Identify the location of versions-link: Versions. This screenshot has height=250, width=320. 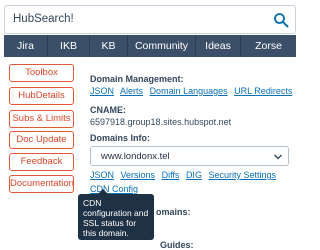
(138, 175).